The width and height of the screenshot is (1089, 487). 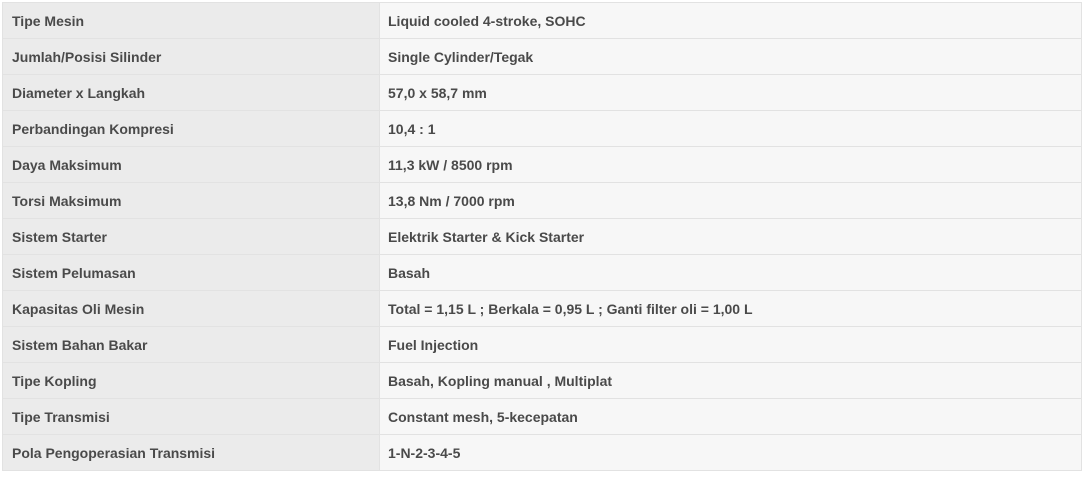 What do you see at coordinates (191, 344) in the screenshot?
I see `spec-label: Sistem Bahan Bakar` at bounding box center [191, 344].